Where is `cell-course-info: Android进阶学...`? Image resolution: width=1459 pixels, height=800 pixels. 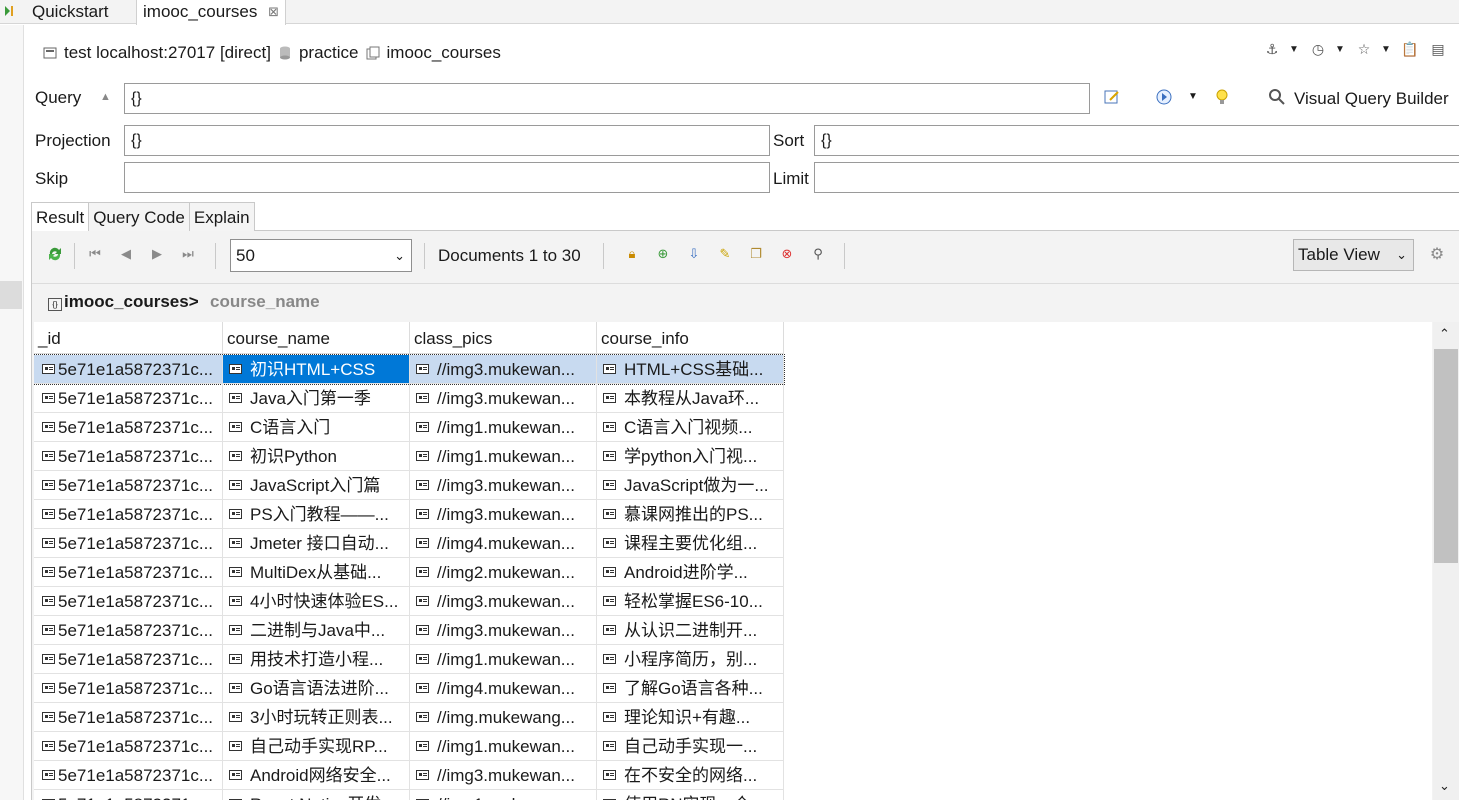
cell-course-info: Android进阶学... is located at coordinates (690, 572).